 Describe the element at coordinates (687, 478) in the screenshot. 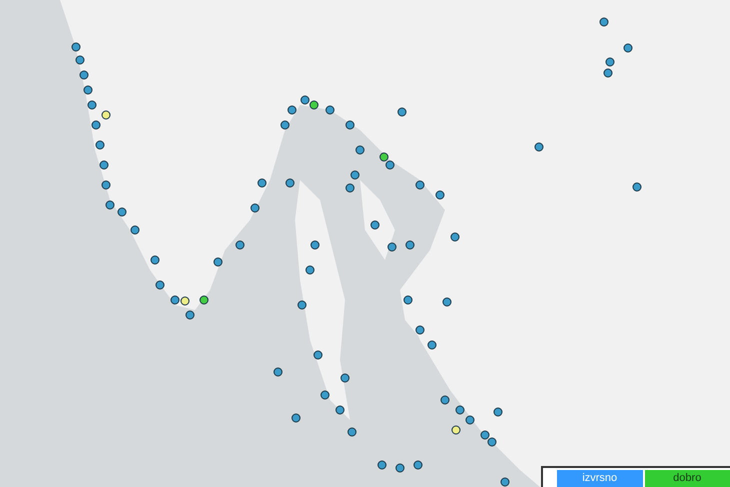

I see `legend-item: dobro` at that location.